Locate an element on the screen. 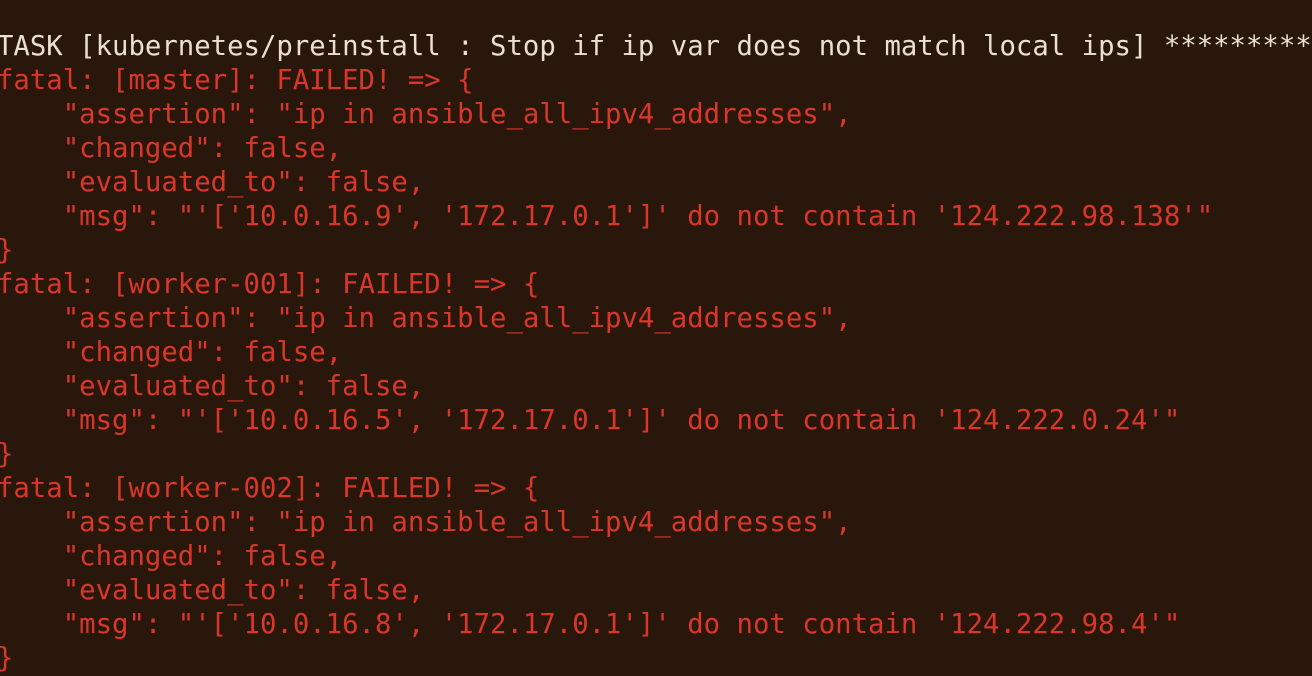  fatal-header-master: fatal: [master]: FAILED! => { is located at coordinates (237, 80).